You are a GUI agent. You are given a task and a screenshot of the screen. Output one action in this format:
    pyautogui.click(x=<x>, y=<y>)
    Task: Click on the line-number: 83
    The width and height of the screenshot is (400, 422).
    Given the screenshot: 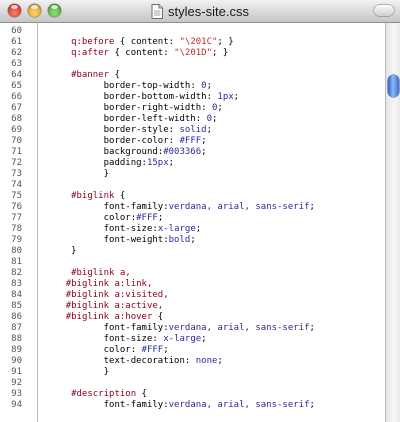 What is the action you would take?
    pyautogui.click(x=16, y=284)
    